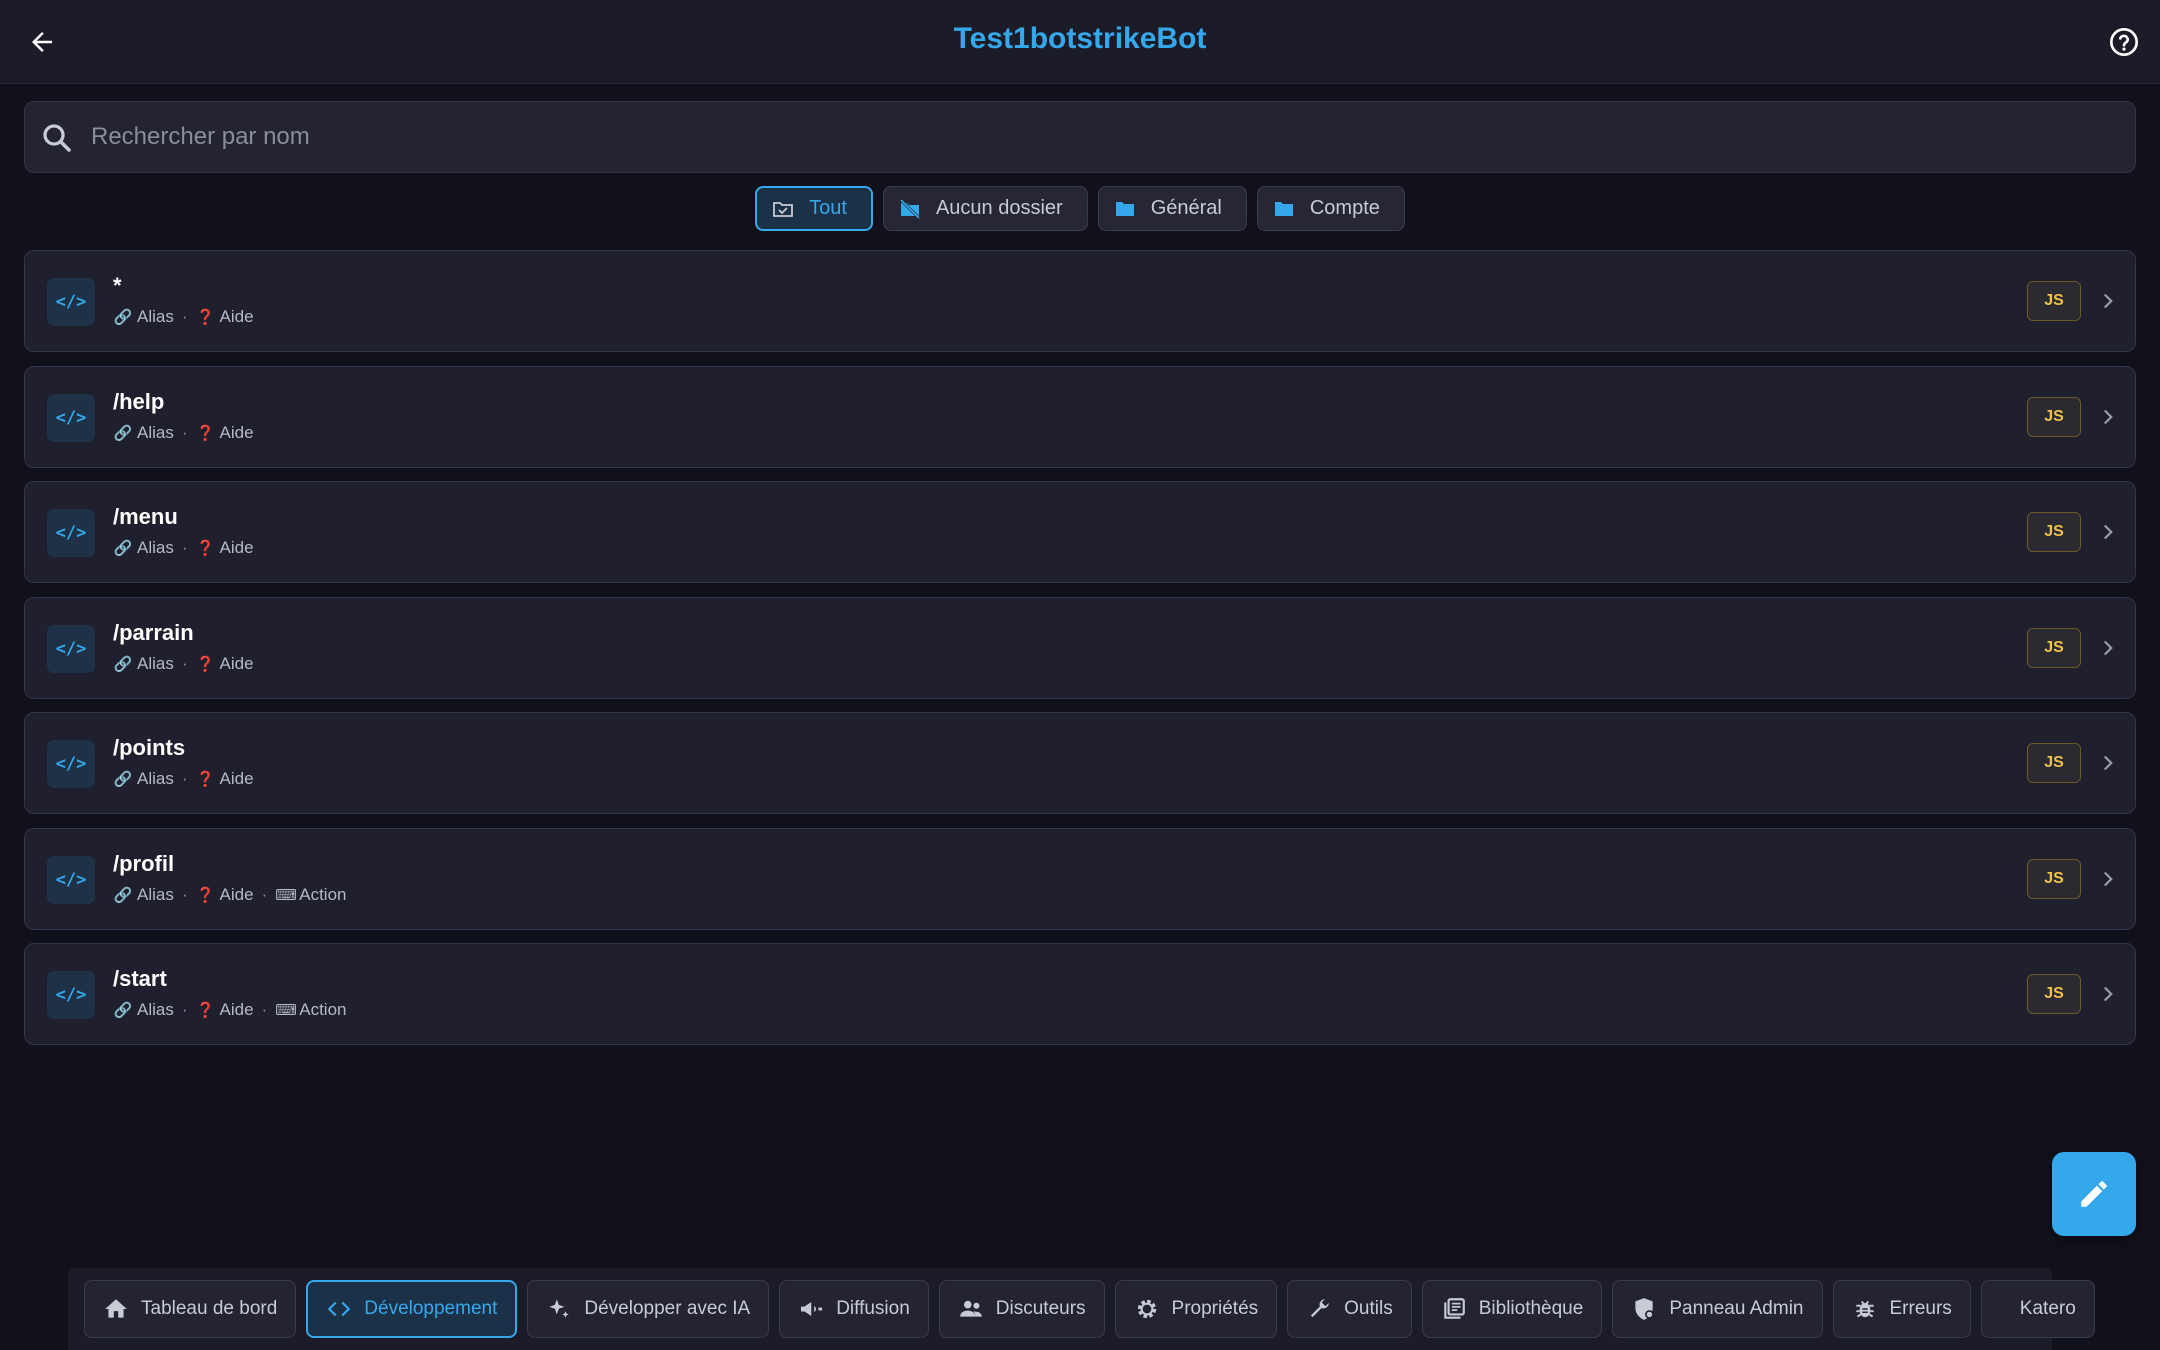 This screenshot has height=1350, width=2160. Describe the element at coordinates (559, 1308) in the screenshot. I see `sparkle-icon` at that location.